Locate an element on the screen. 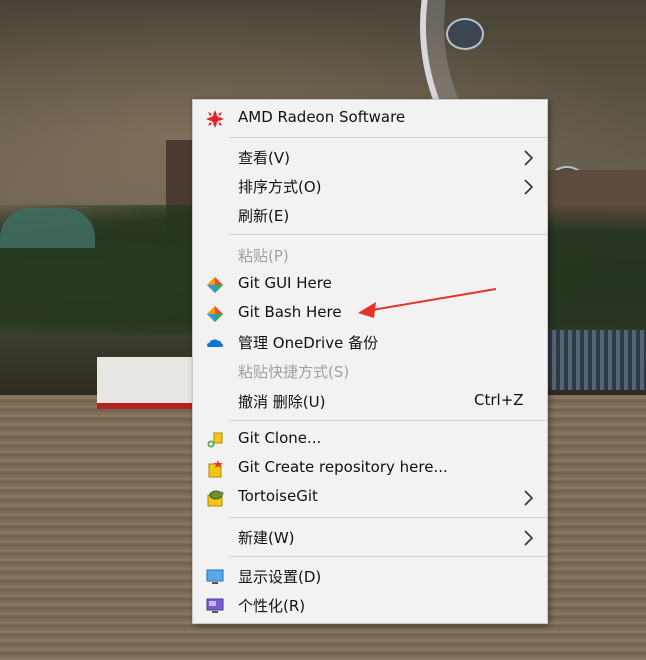  menu-item-label: 粘贴快捷方式(S) is located at coordinates (294, 372).